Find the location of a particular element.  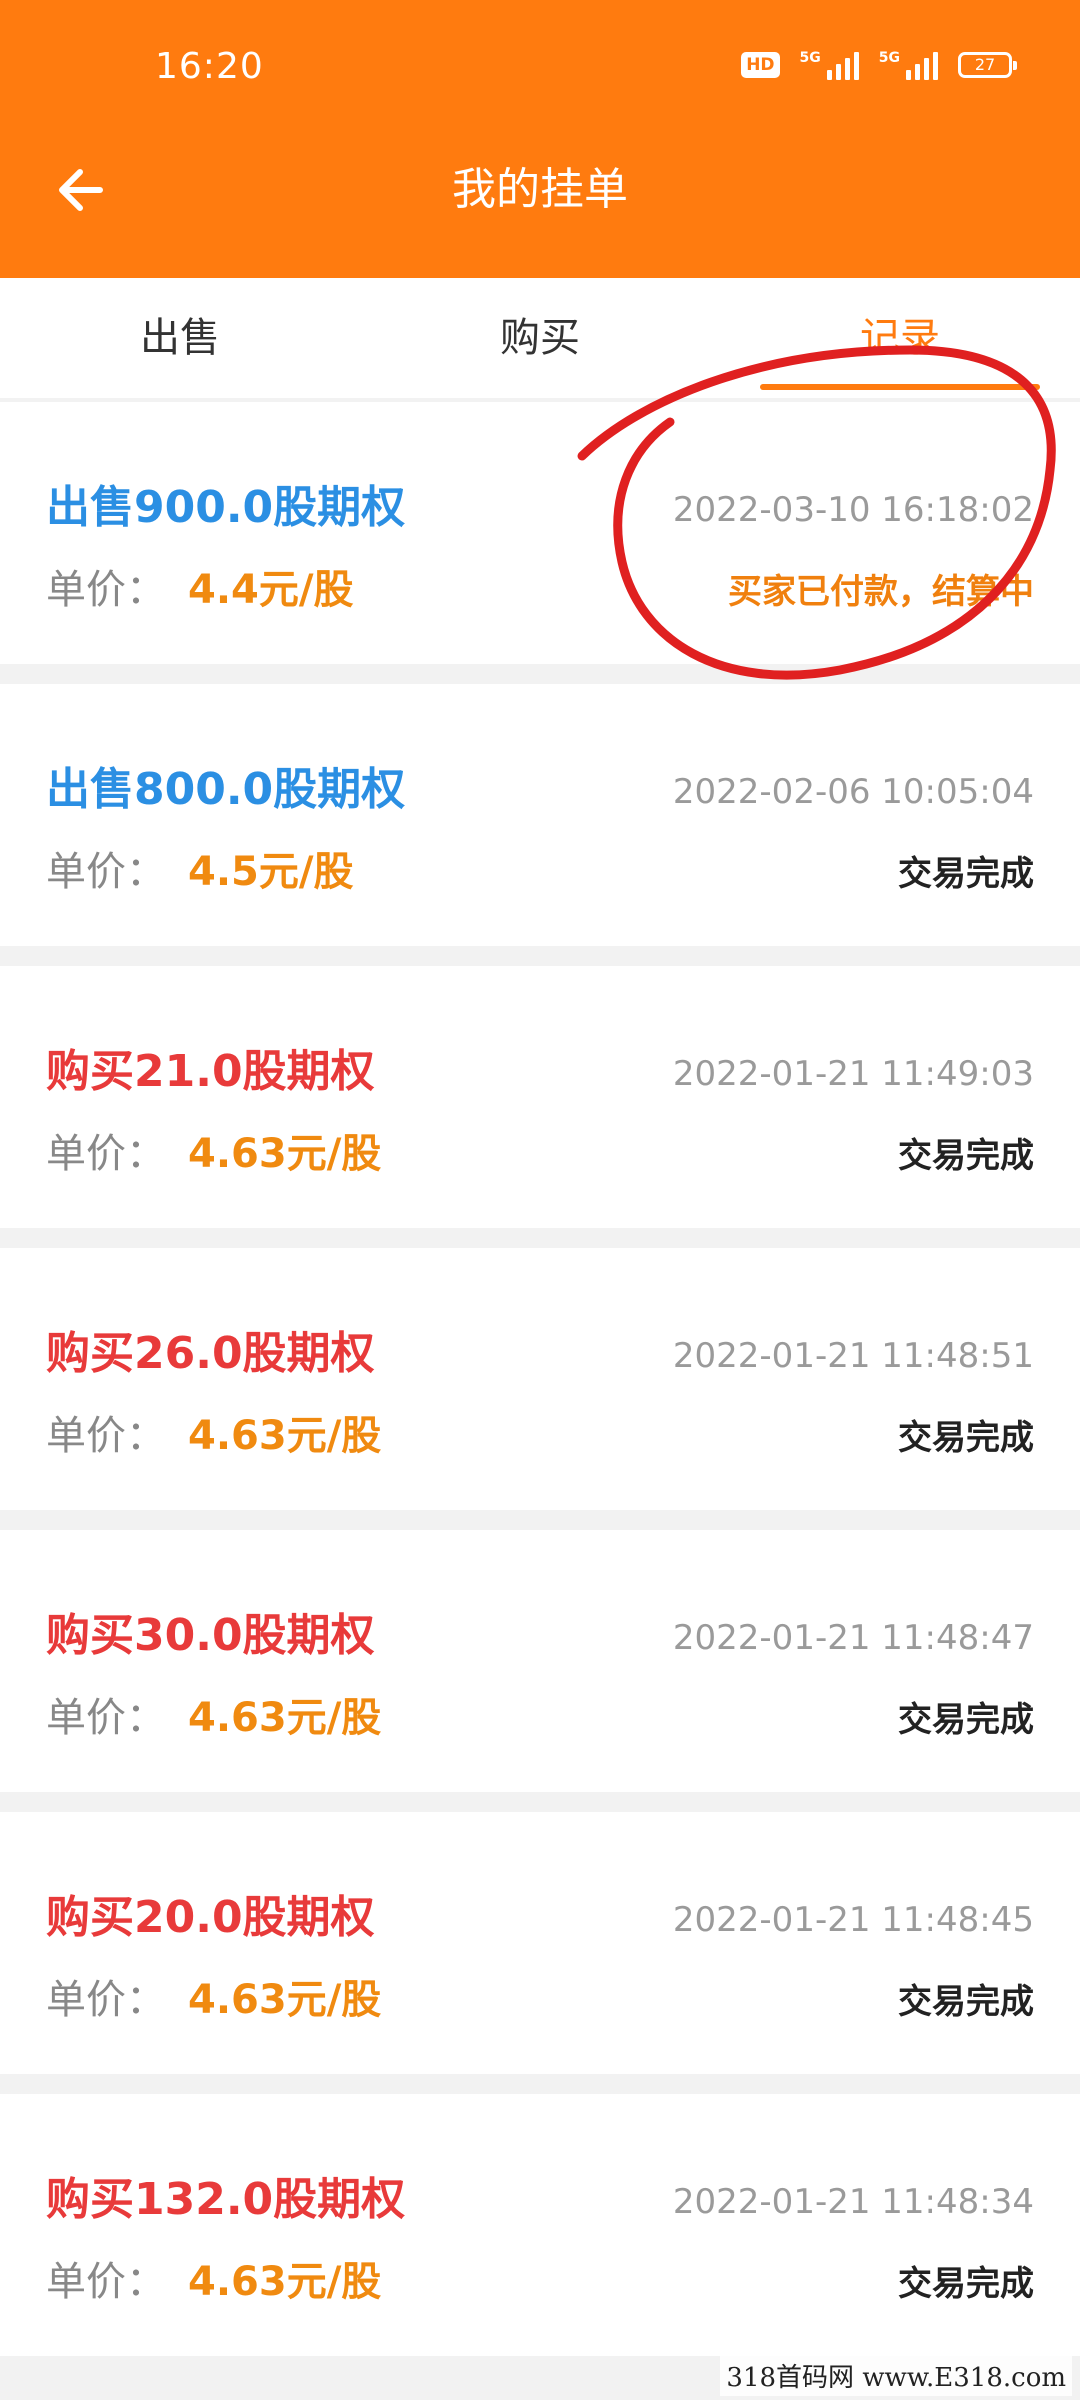

price-value: 4.4元/股 is located at coordinates (271, 590).